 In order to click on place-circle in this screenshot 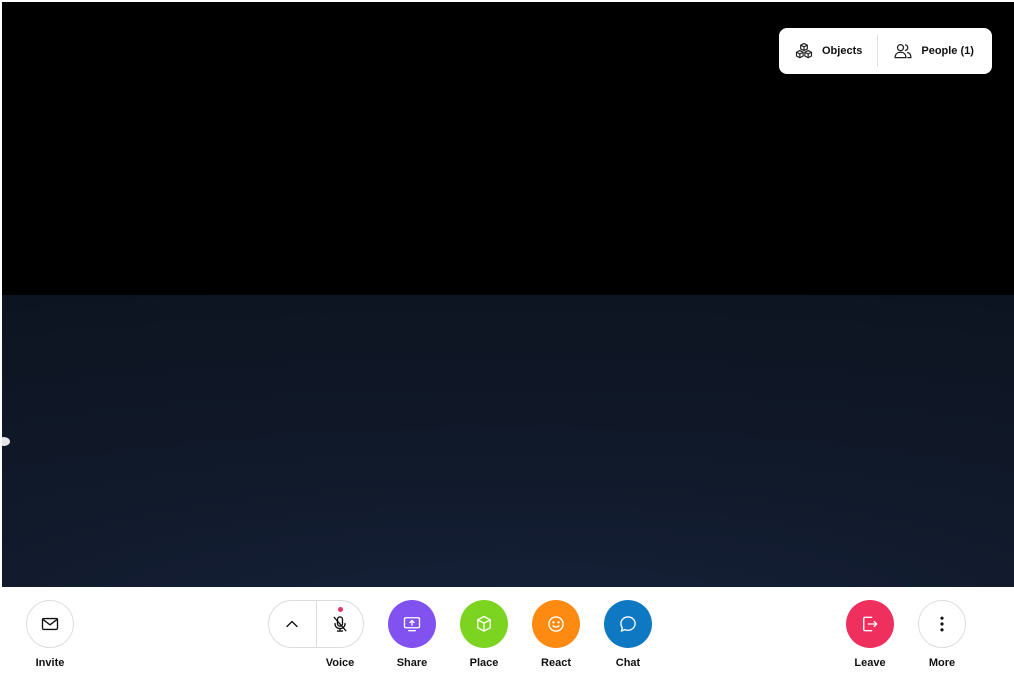, I will do `click(484, 624)`.